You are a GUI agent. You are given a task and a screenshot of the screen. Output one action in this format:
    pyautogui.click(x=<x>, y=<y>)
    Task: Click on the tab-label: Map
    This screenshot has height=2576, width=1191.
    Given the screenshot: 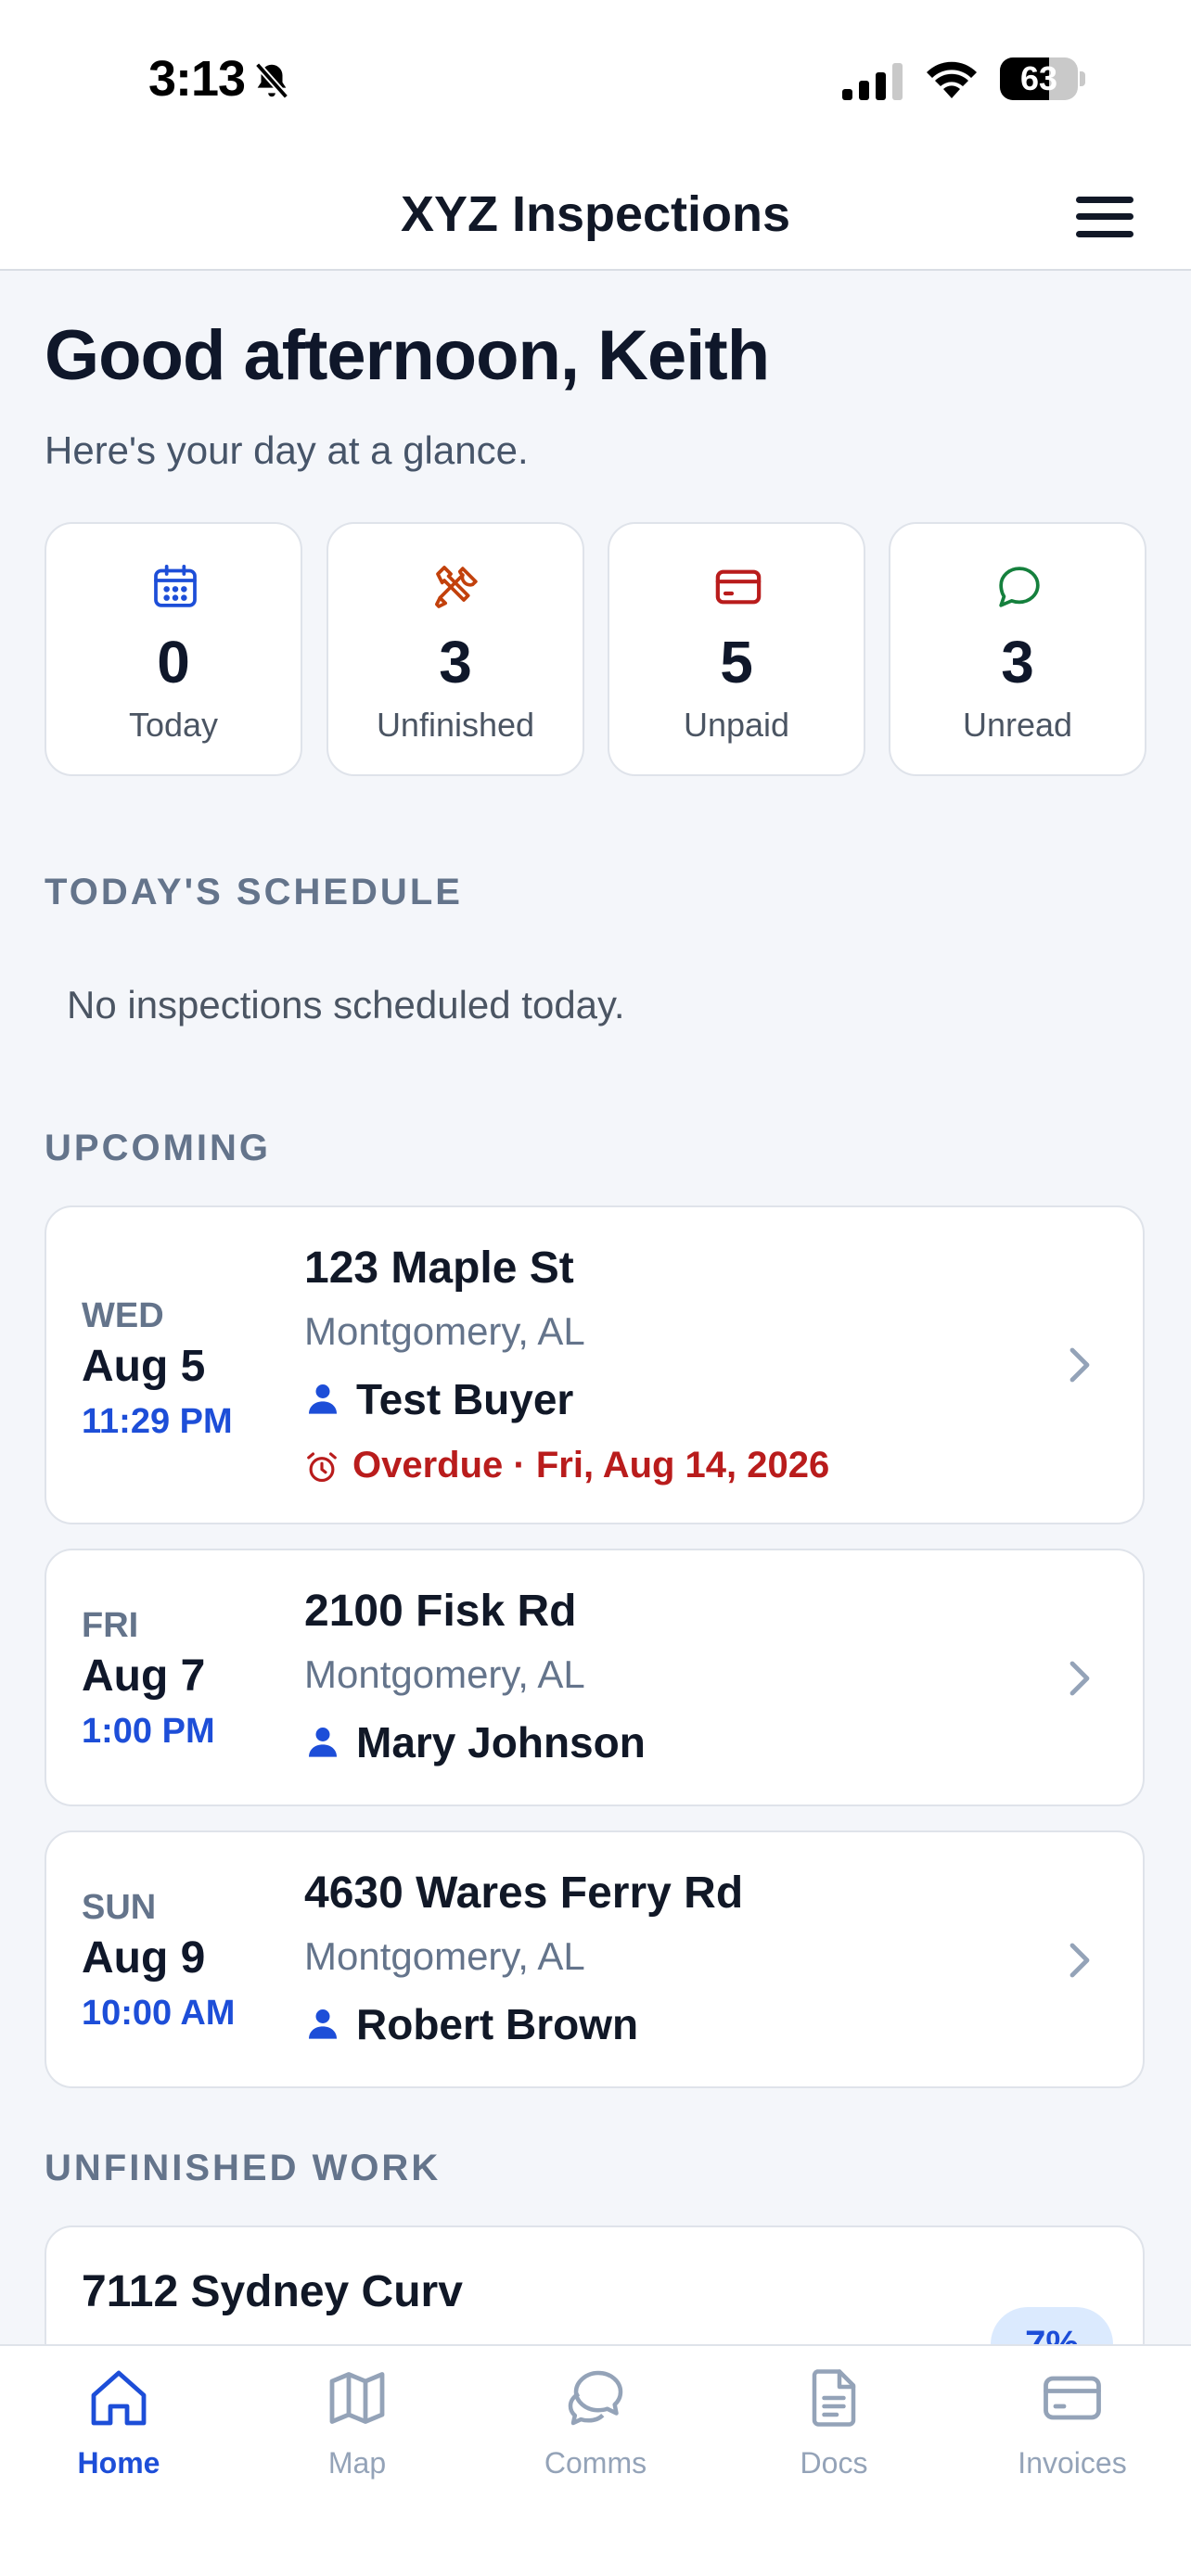 What is the action you would take?
    pyautogui.click(x=357, y=2463)
    